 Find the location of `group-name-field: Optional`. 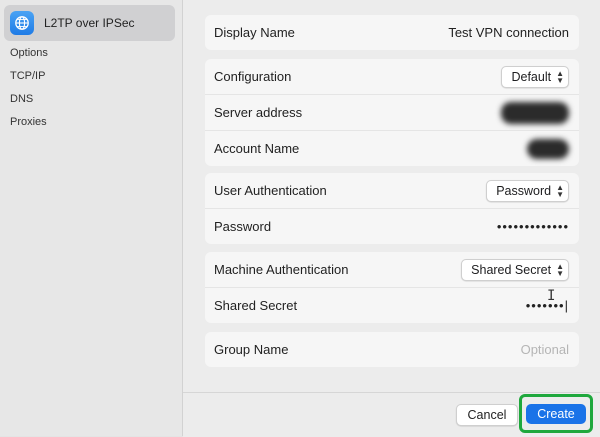

group-name-field: Optional is located at coordinates (545, 349).